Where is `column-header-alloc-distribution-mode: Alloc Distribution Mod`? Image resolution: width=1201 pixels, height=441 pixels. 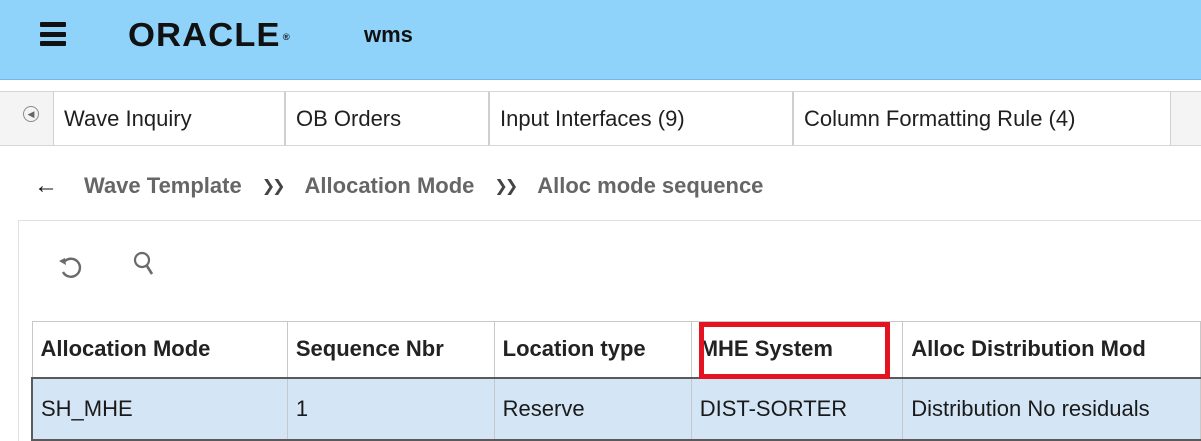 column-header-alloc-distribution-mode: Alloc Distribution Mod is located at coordinates (1051, 349).